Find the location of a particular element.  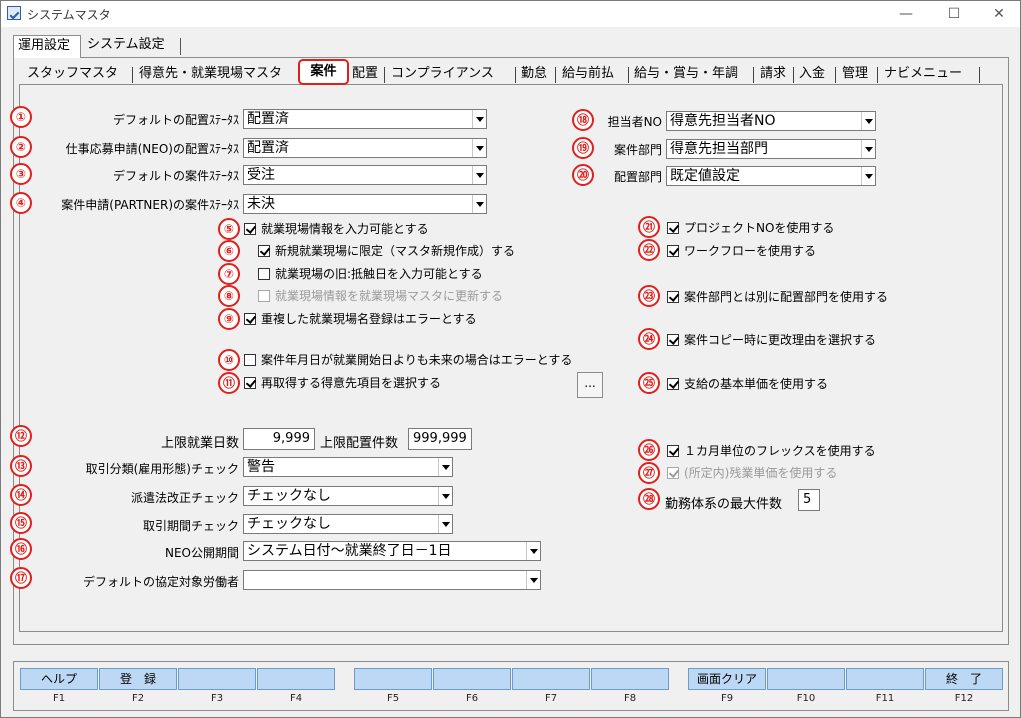

checkbox-separate-haichi-bumon: 案件部門とは別に配置部門を使用する is located at coordinates (777, 297).